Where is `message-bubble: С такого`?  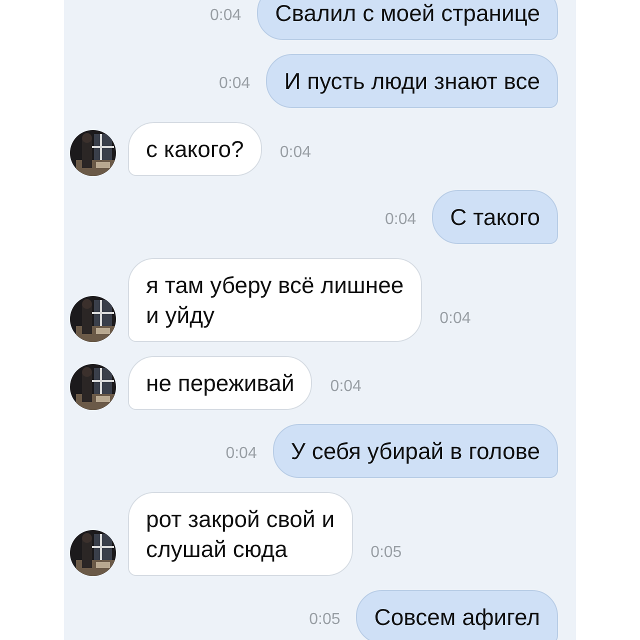 message-bubble: С такого is located at coordinates (495, 217).